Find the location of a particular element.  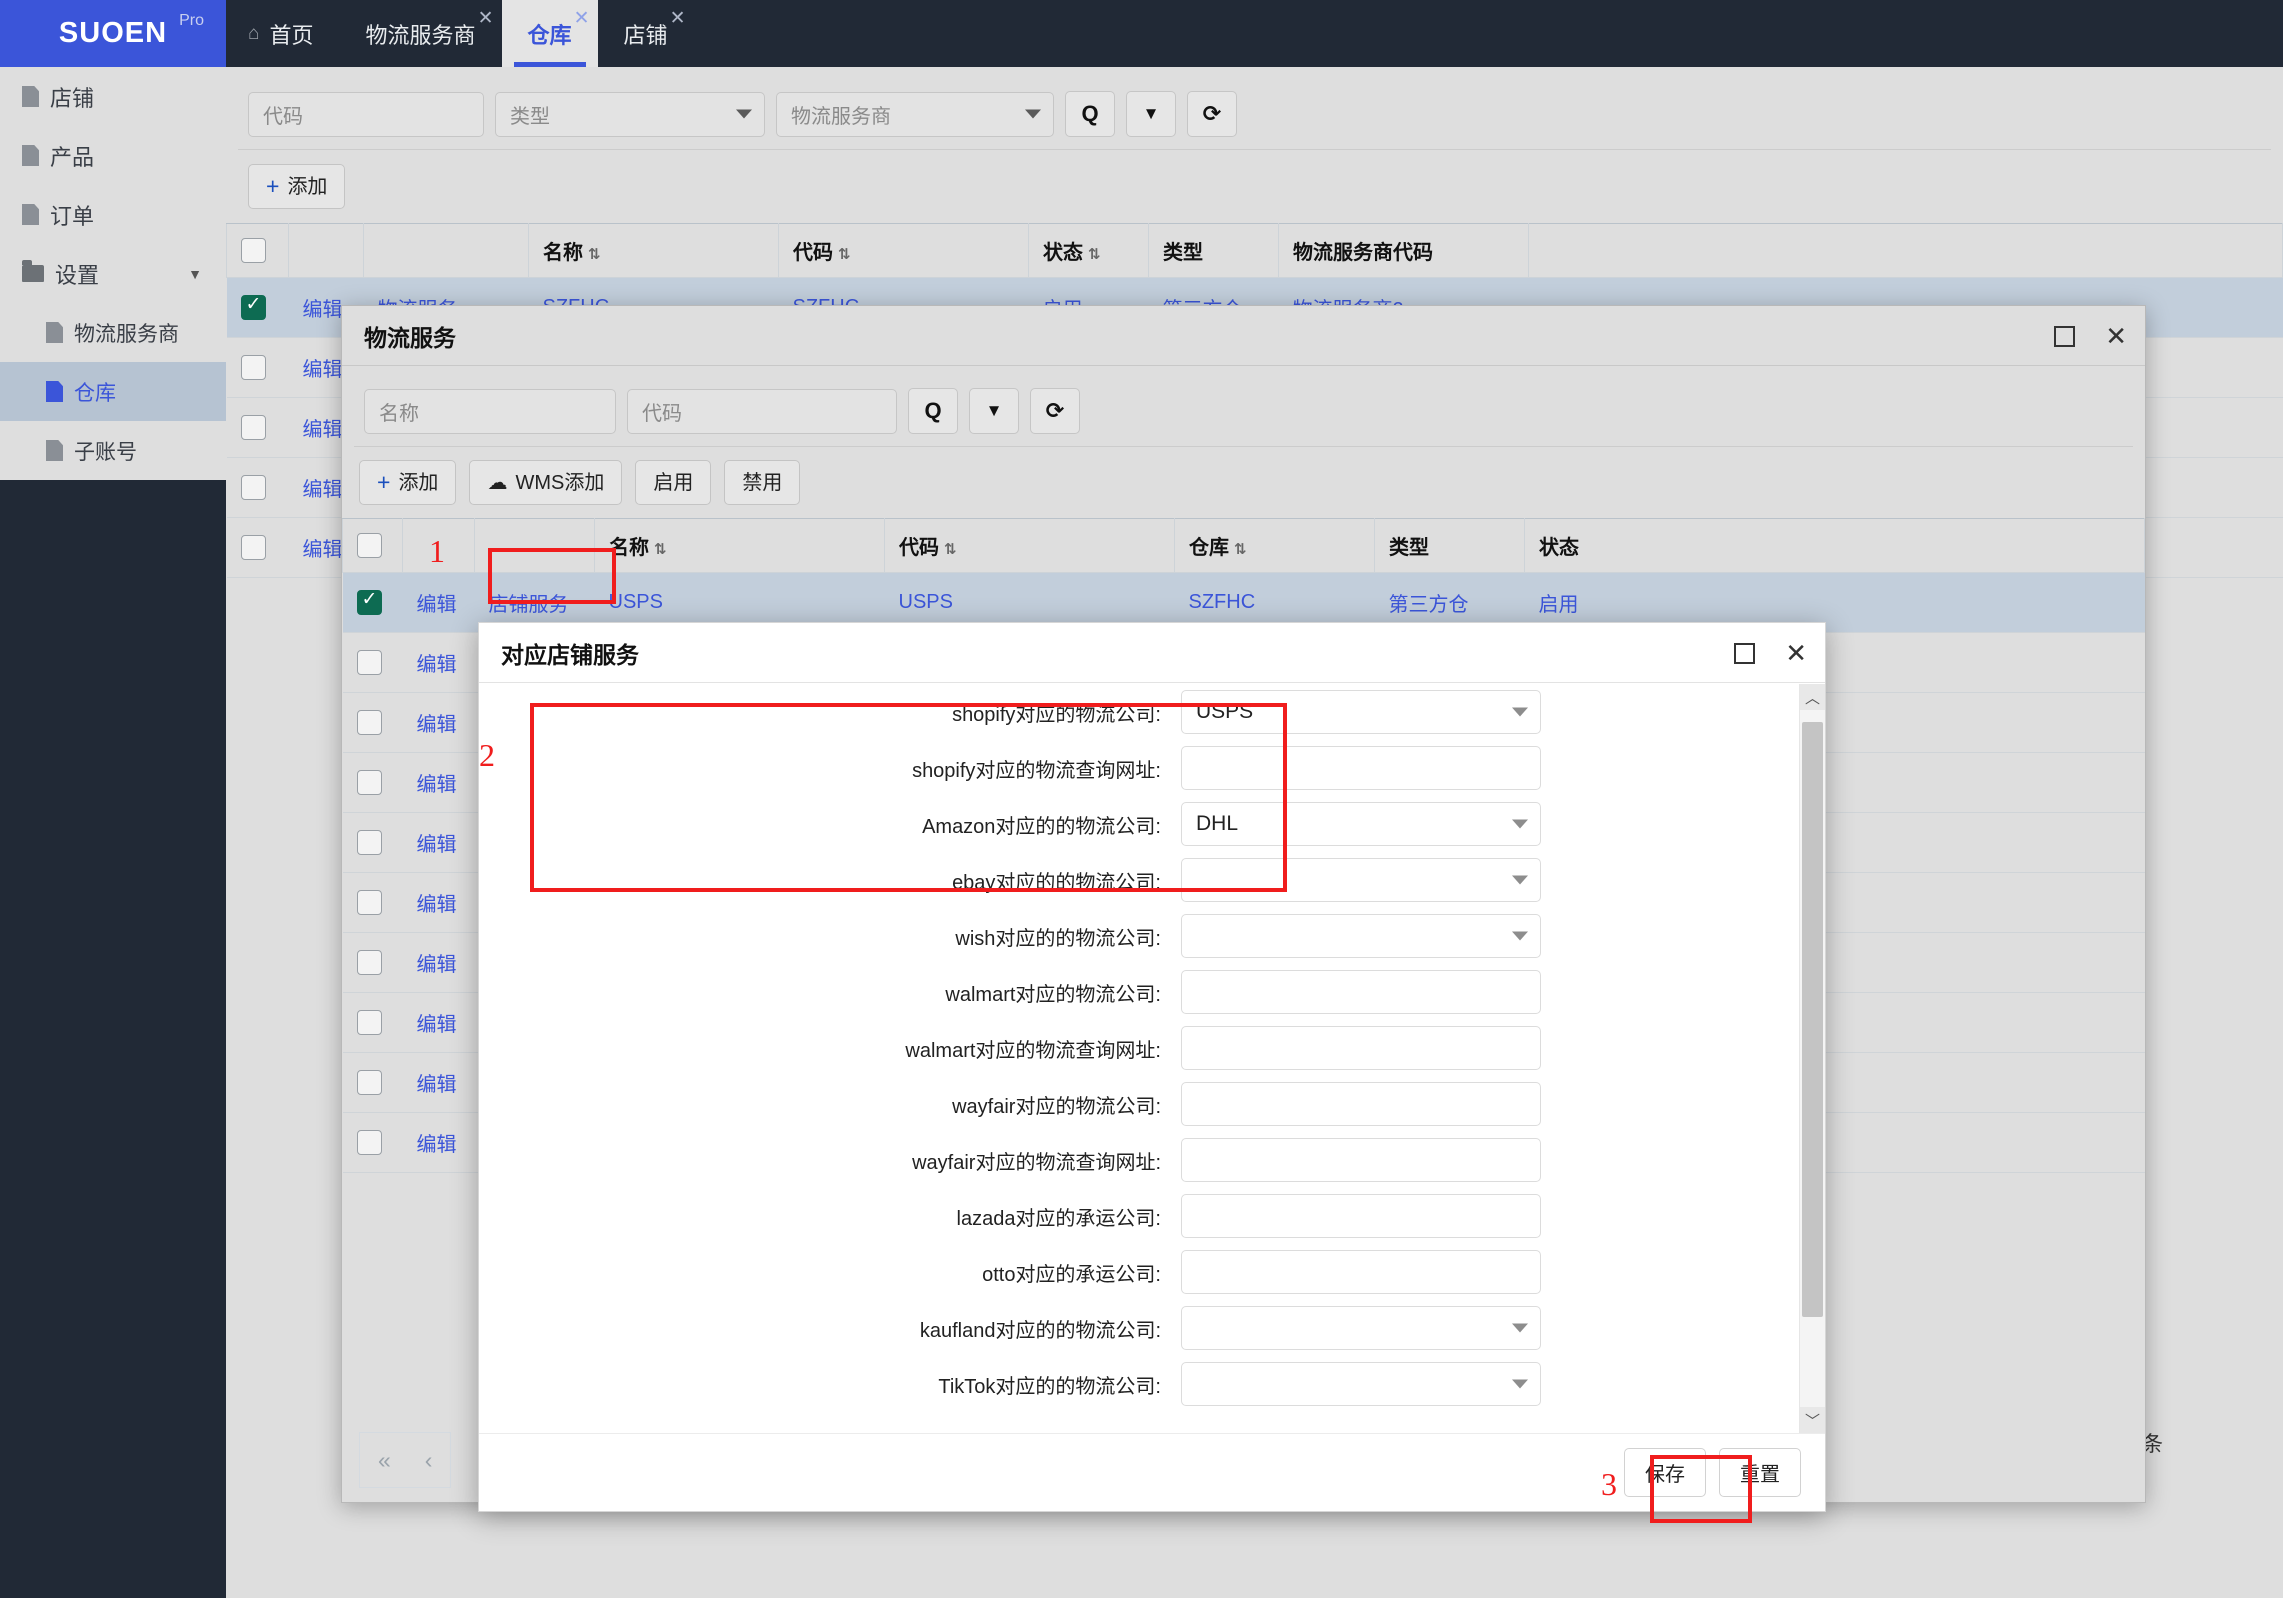

warehouse-link: SZFHC is located at coordinates (1222, 602).